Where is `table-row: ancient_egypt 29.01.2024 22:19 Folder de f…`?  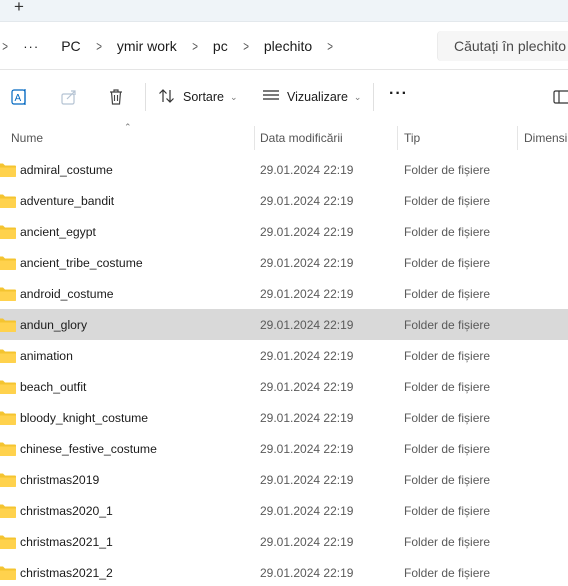 table-row: ancient_egypt 29.01.2024 22:19 Folder de f… is located at coordinates (284, 231).